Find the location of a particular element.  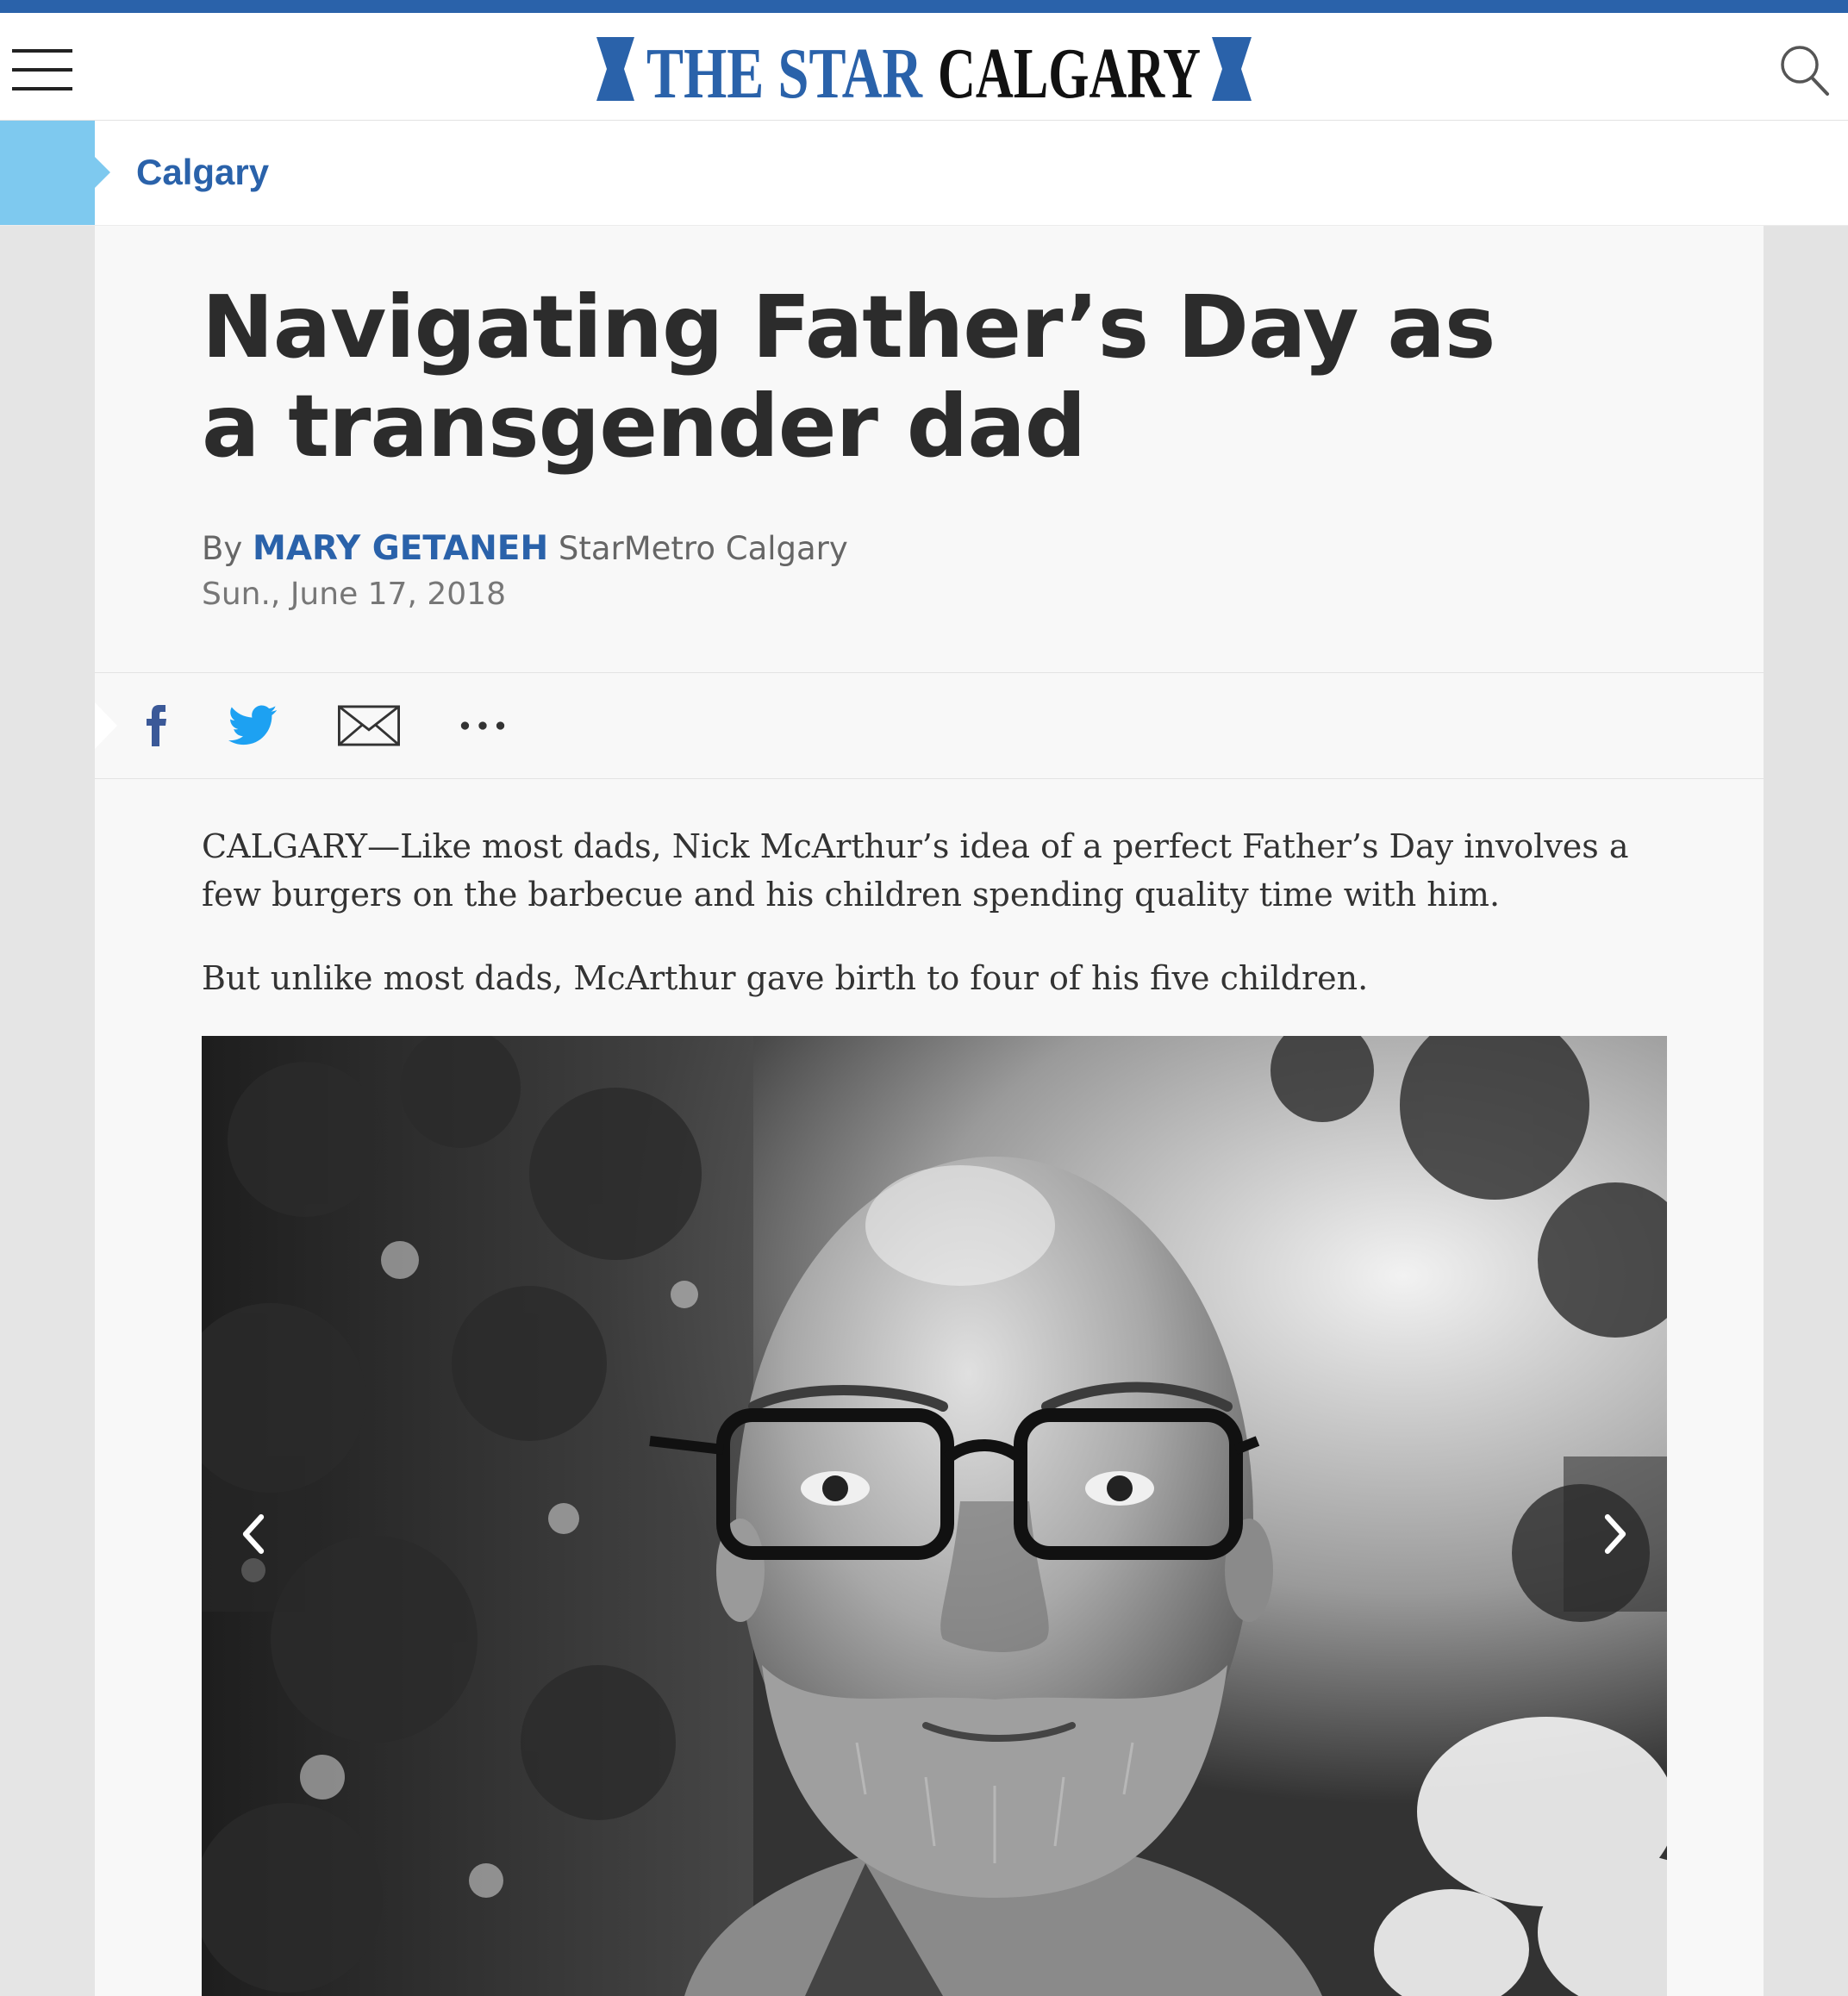

chevron-right-icon is located at coordinates (1615, 1534).